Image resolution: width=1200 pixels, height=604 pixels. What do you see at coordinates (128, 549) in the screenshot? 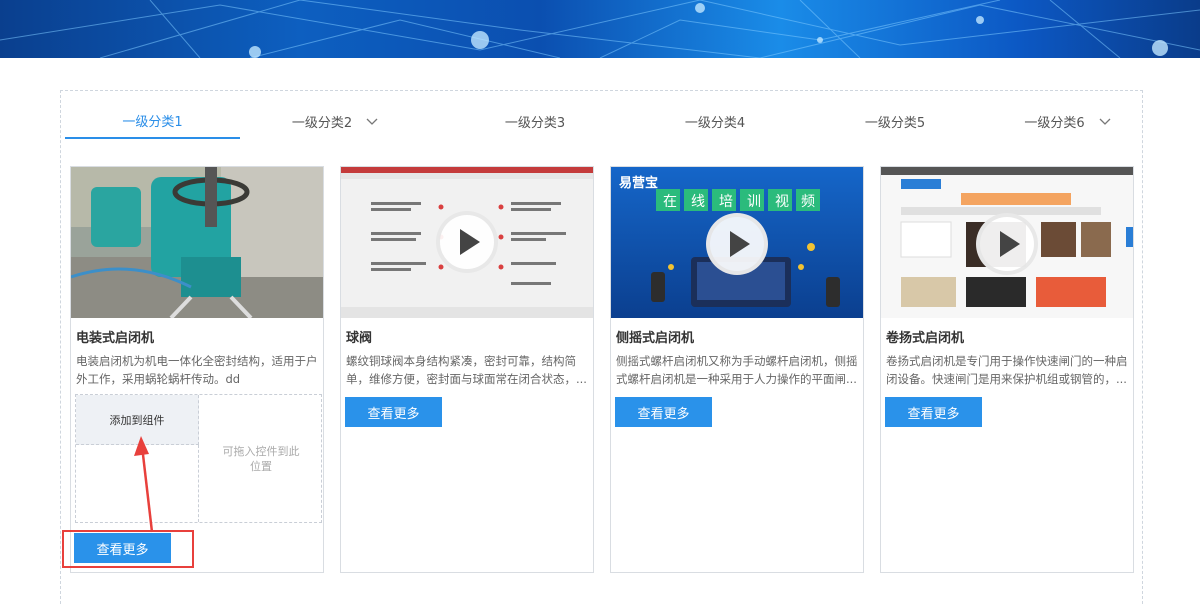
I see `annotation-highlight-box` at bounding box center [128, 549].